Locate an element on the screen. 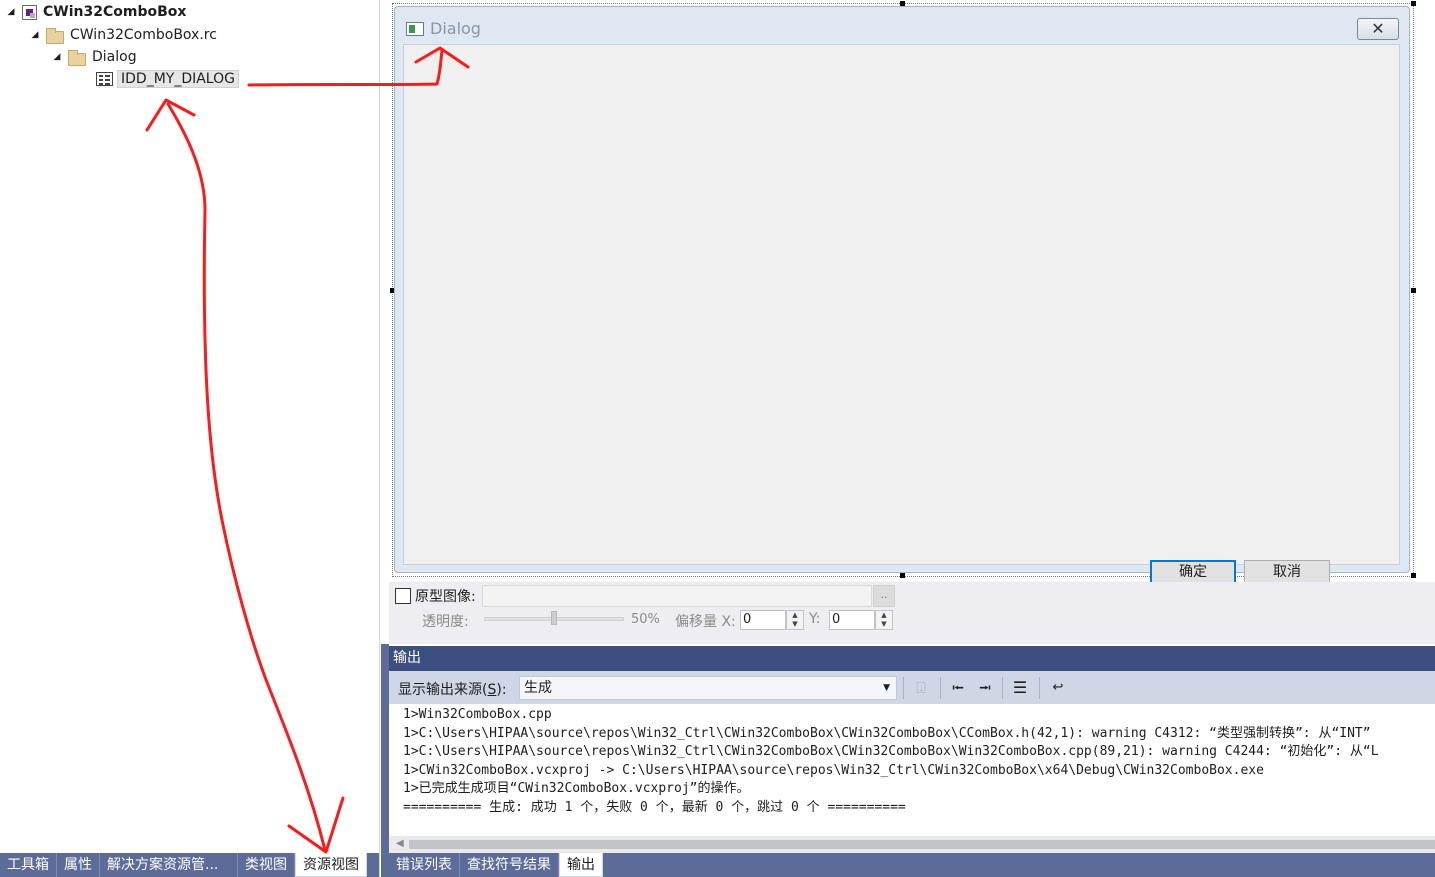 The image size is (1435, 877). scroll-left-icon: ◀ is located at coordinates (400, 843).